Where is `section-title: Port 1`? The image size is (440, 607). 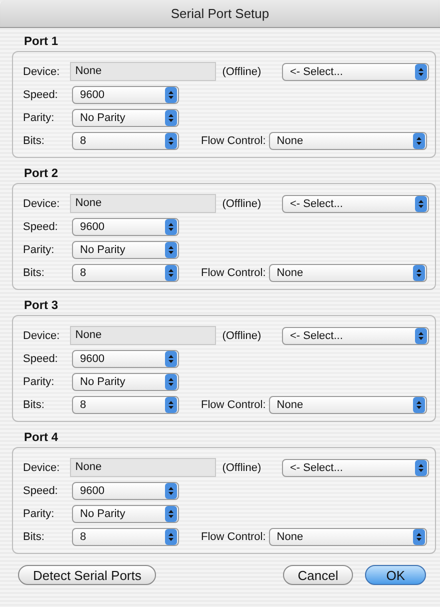 section-title: Port 1 is located at coordinates (41, 41).